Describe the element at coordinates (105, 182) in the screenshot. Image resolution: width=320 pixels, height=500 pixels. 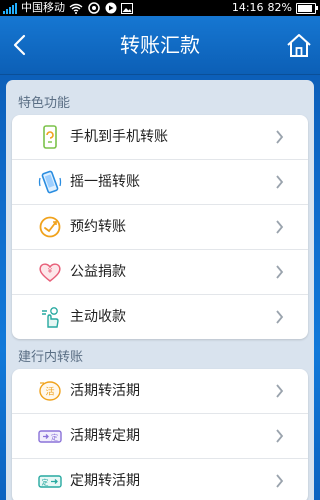
I see `list-item-label: 摇一摇转账` at that location.